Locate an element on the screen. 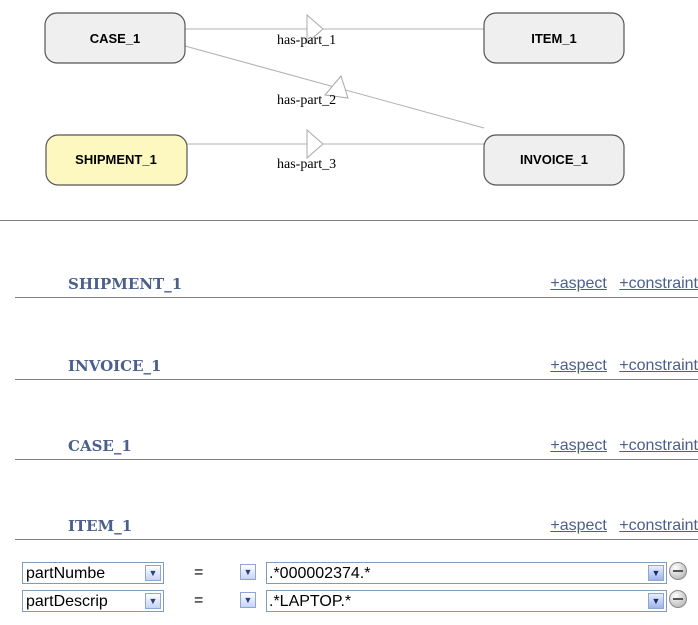 The height and width of the screenshot is (625, 698). edge-label: has-part_1 is located at coordinates (306, 40).